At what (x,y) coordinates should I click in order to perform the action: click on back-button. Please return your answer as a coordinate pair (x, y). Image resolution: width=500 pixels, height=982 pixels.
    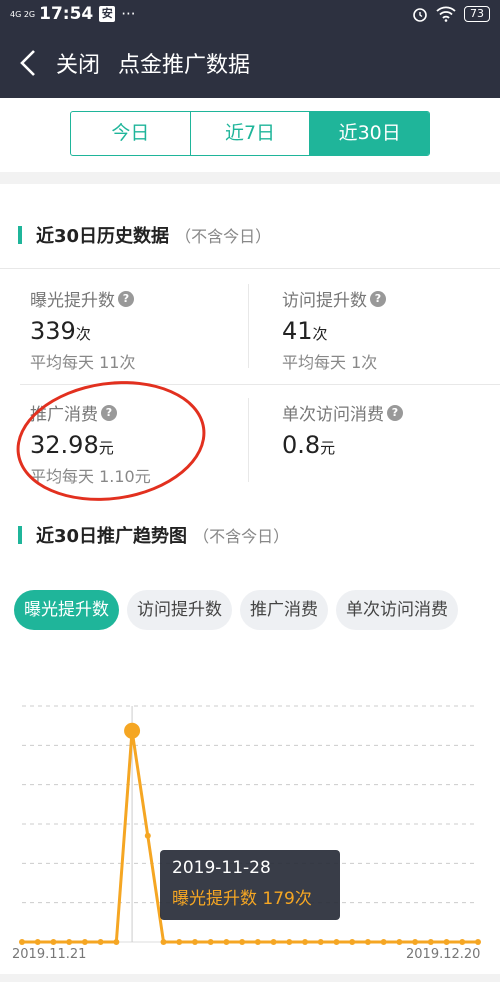
    Looking at the image, I should click on (28, 63).